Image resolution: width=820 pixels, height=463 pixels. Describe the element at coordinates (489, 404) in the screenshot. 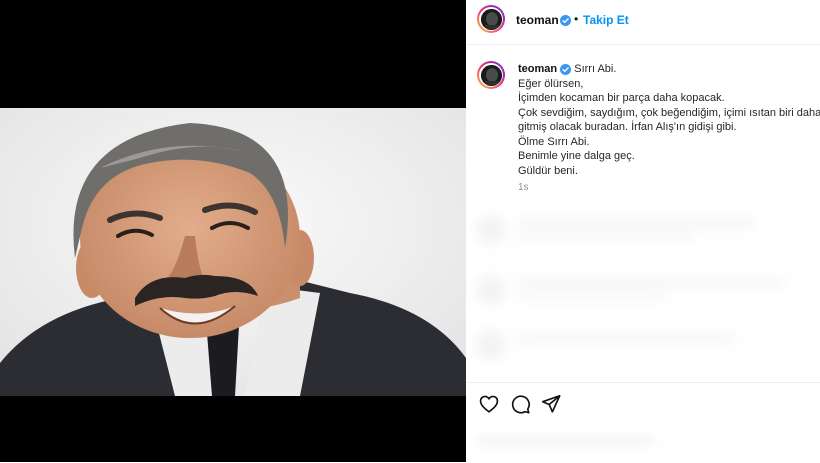

I see `heart-icon` at that location.